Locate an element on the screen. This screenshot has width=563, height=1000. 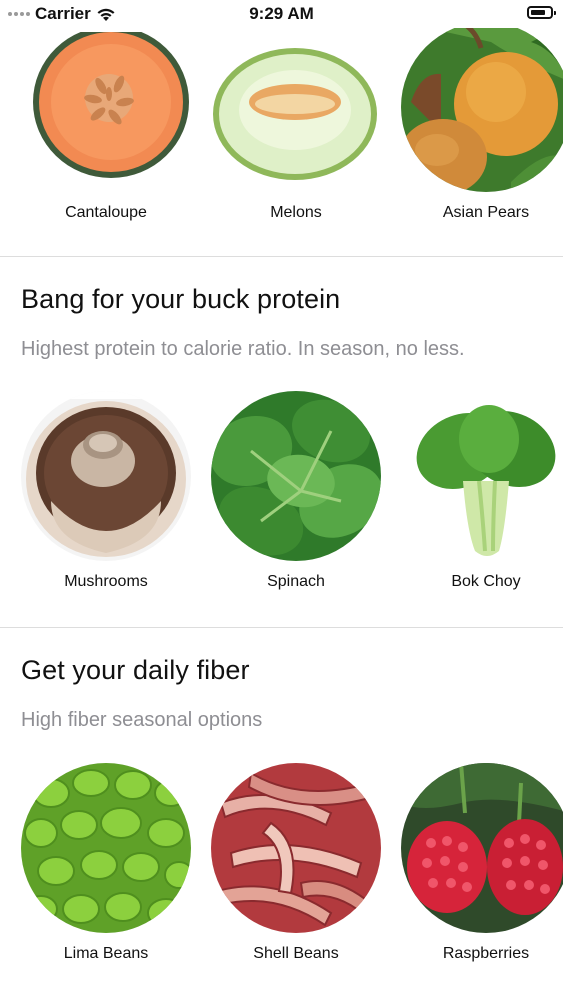
item-label: Bok Choy is located at coordinates (486, 581).